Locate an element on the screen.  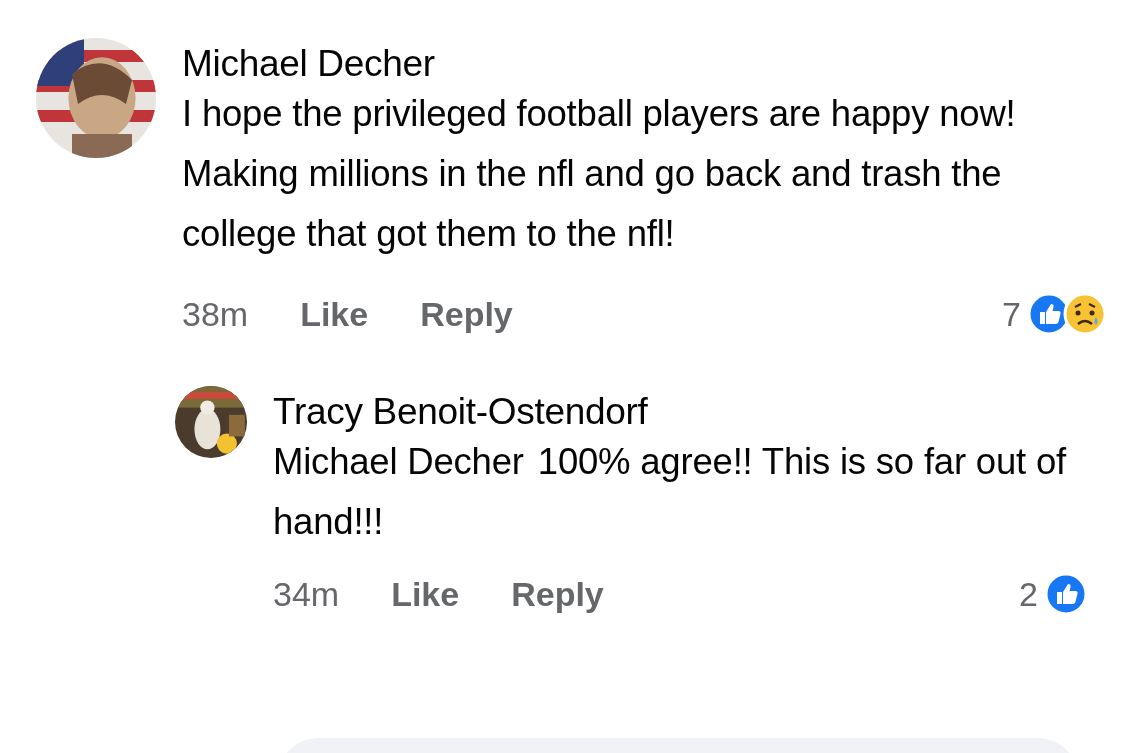
comment-text: Michael Decher 100% agree!! This is so far out of hand!!! is located at coordinates (670, 492).